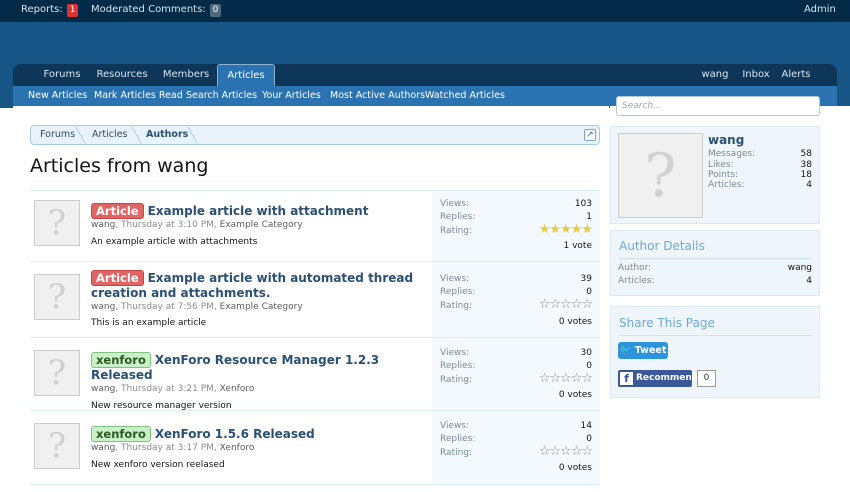 Image resolution: width=850 pixels, height=492 pixels. Describe the element at coordinates (760, 175) in the screenshot. I see `profile-stat: Points: 18` at that location.